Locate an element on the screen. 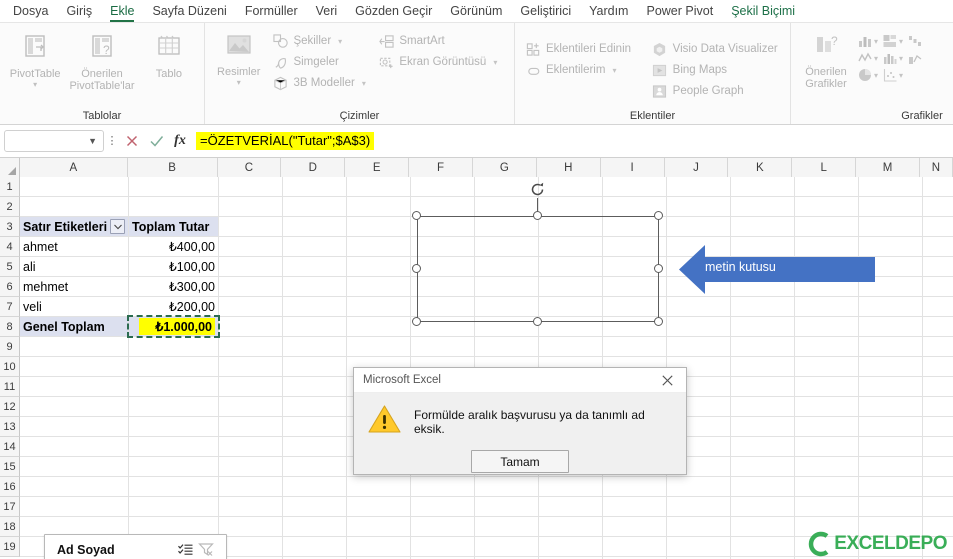  rotate-handle-icon is located at coordinates (538, 190).